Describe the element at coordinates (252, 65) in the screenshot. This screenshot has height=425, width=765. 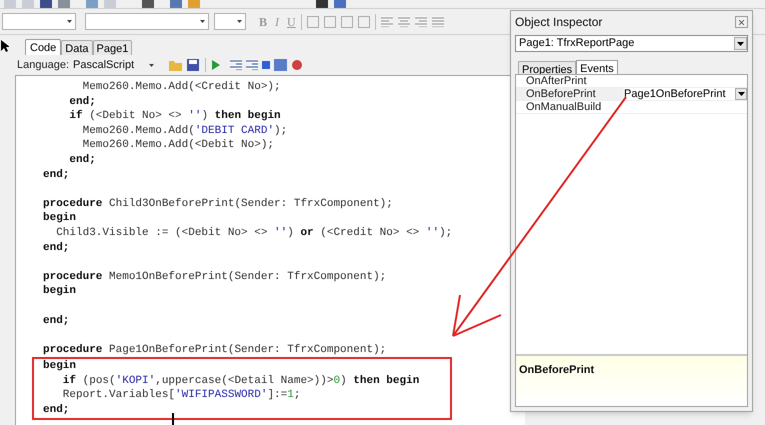
I see `step-over-icon` at that location.